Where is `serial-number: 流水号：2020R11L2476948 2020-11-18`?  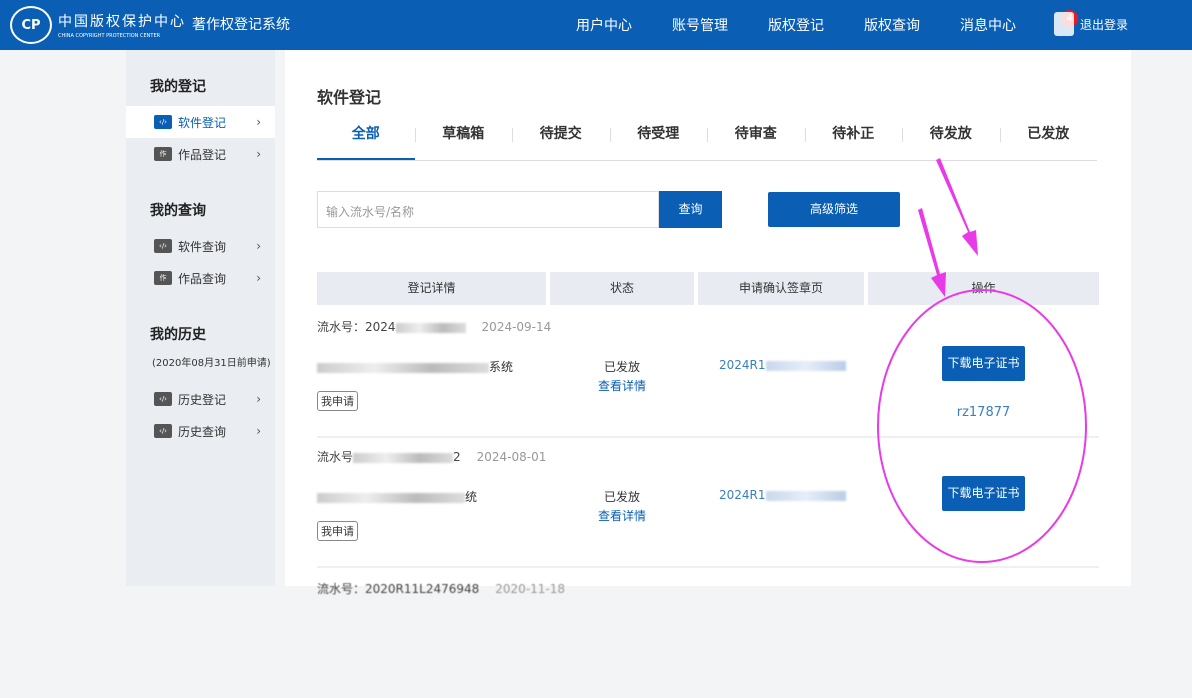
serial-number: 流水号：2020R11L2476948 2020-11-18 is located at coordinates (441, 588).